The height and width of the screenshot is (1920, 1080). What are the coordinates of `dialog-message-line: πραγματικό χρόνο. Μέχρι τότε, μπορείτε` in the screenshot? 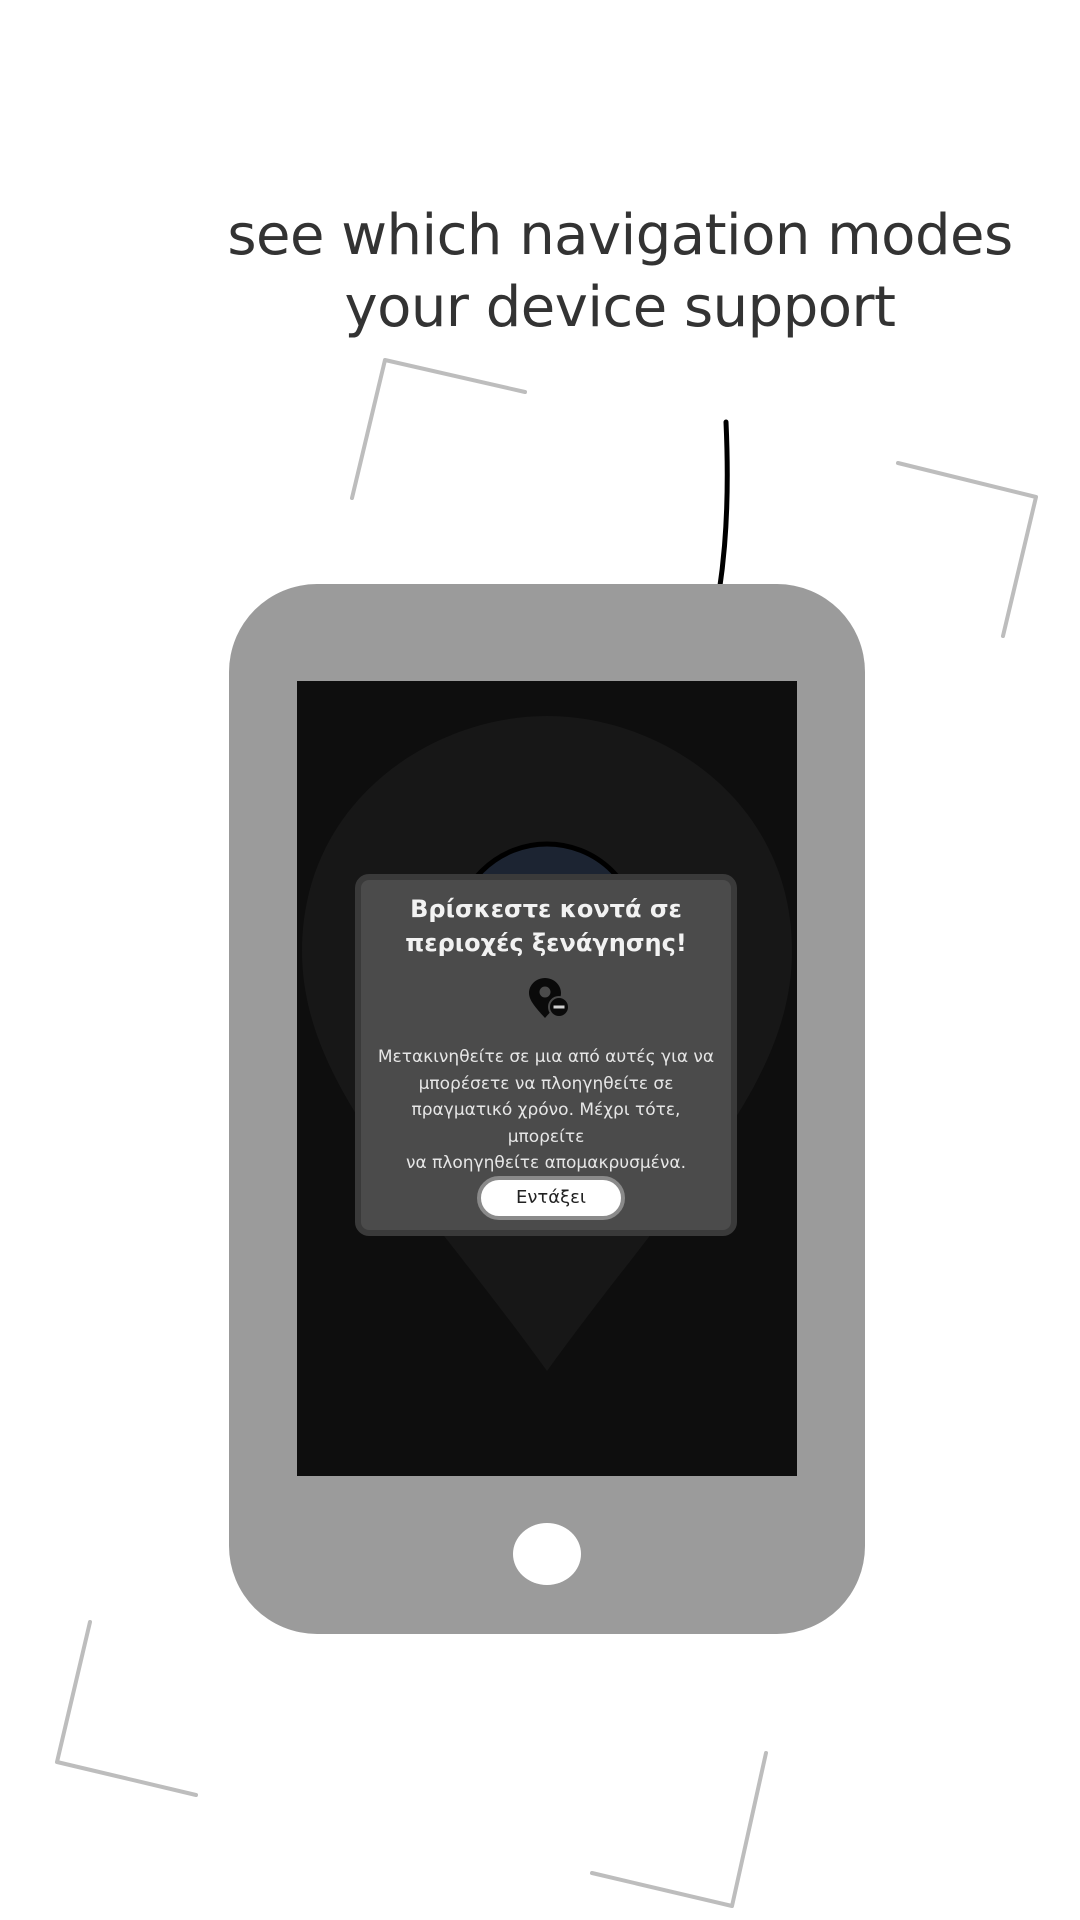 It's located at (546, 1123).